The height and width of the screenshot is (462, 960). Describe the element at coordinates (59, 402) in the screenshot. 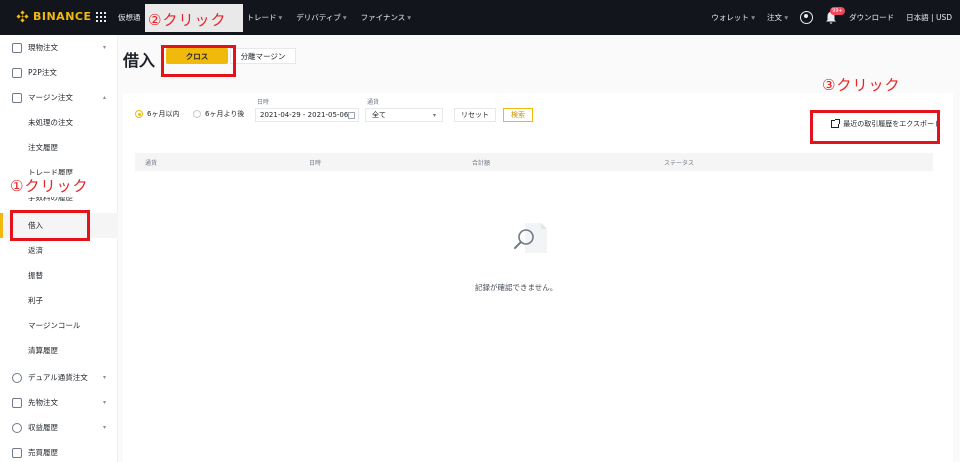

I see `sidebar-item-futures-orders: 先物注文 ▾` at that location.